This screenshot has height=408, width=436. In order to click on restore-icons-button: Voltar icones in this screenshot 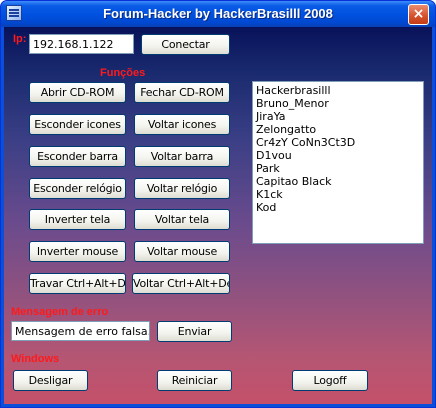, I will do `click(182, 124)`.